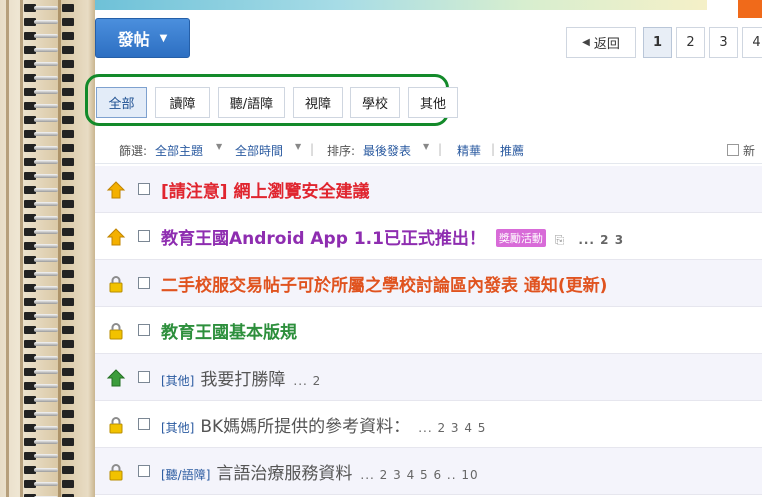 This screenshot has width=762, height=497. I want to click on thread-row: 二手校服交易帖子可於所屬之學校討論區內發表 通知(更新), so click(428, 283).